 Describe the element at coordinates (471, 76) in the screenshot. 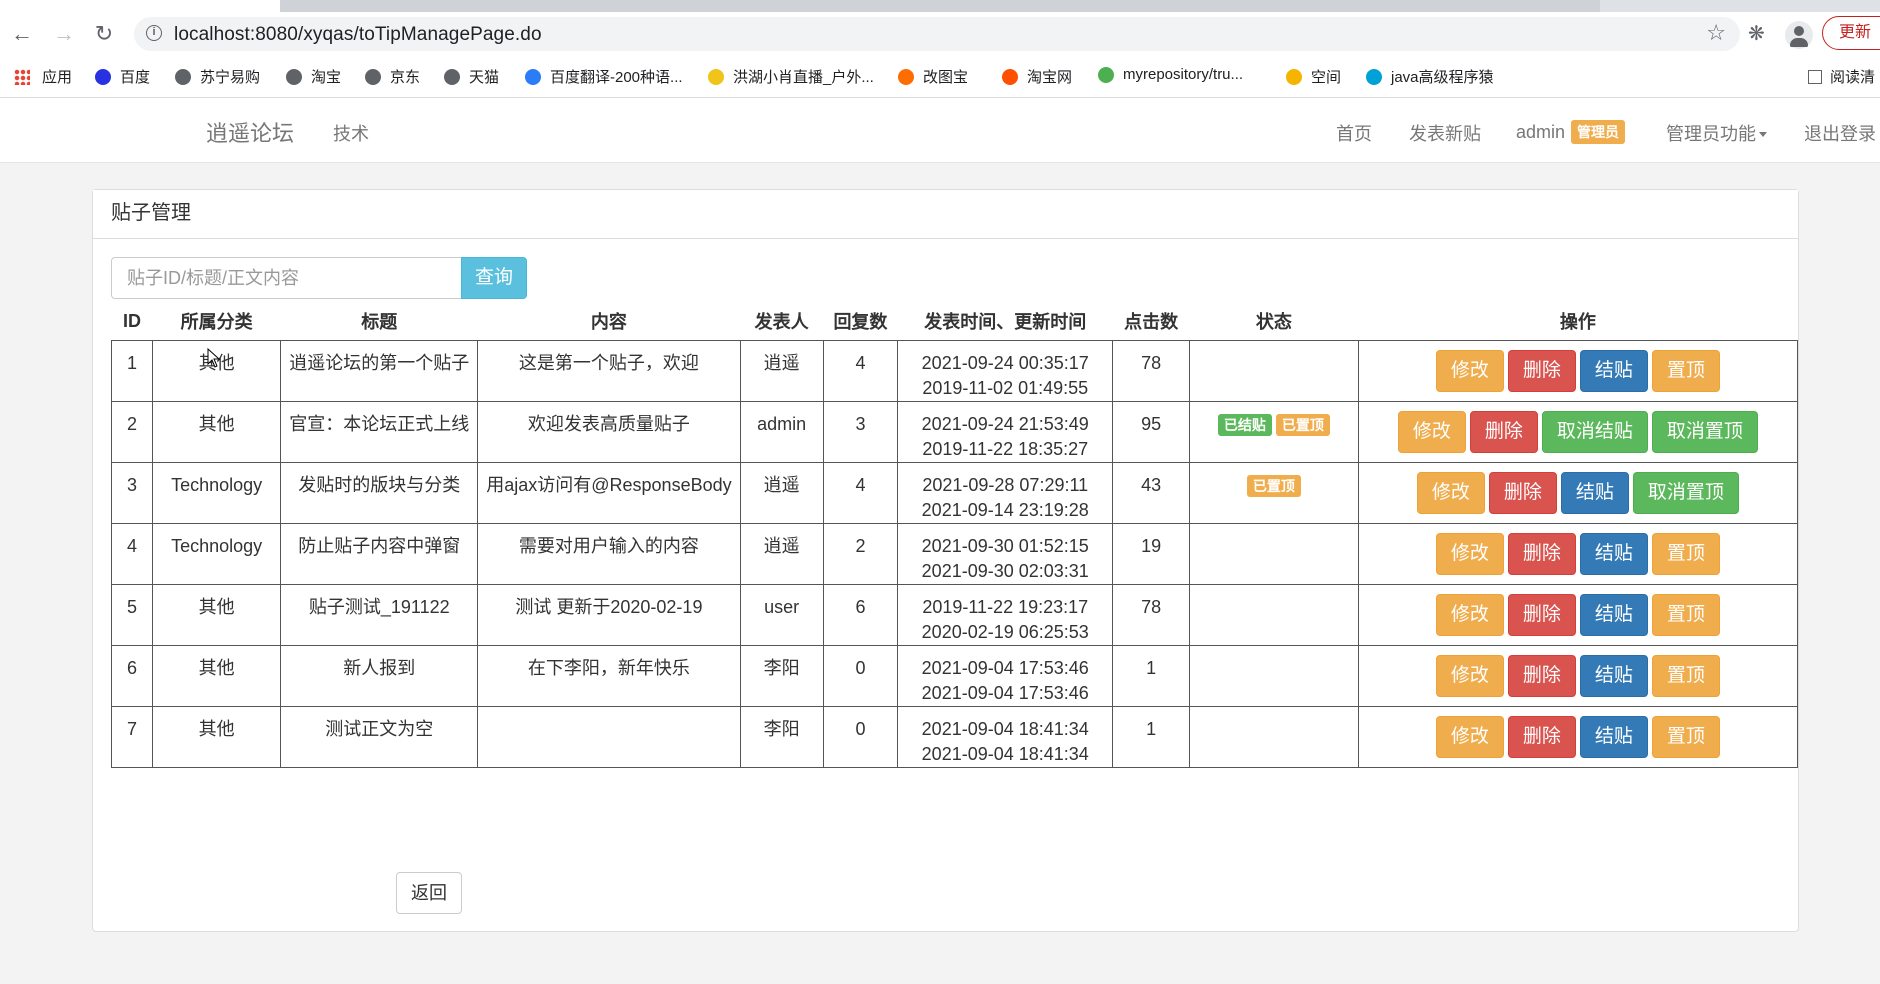

I see `bookmark-item: 天猫` at that location.